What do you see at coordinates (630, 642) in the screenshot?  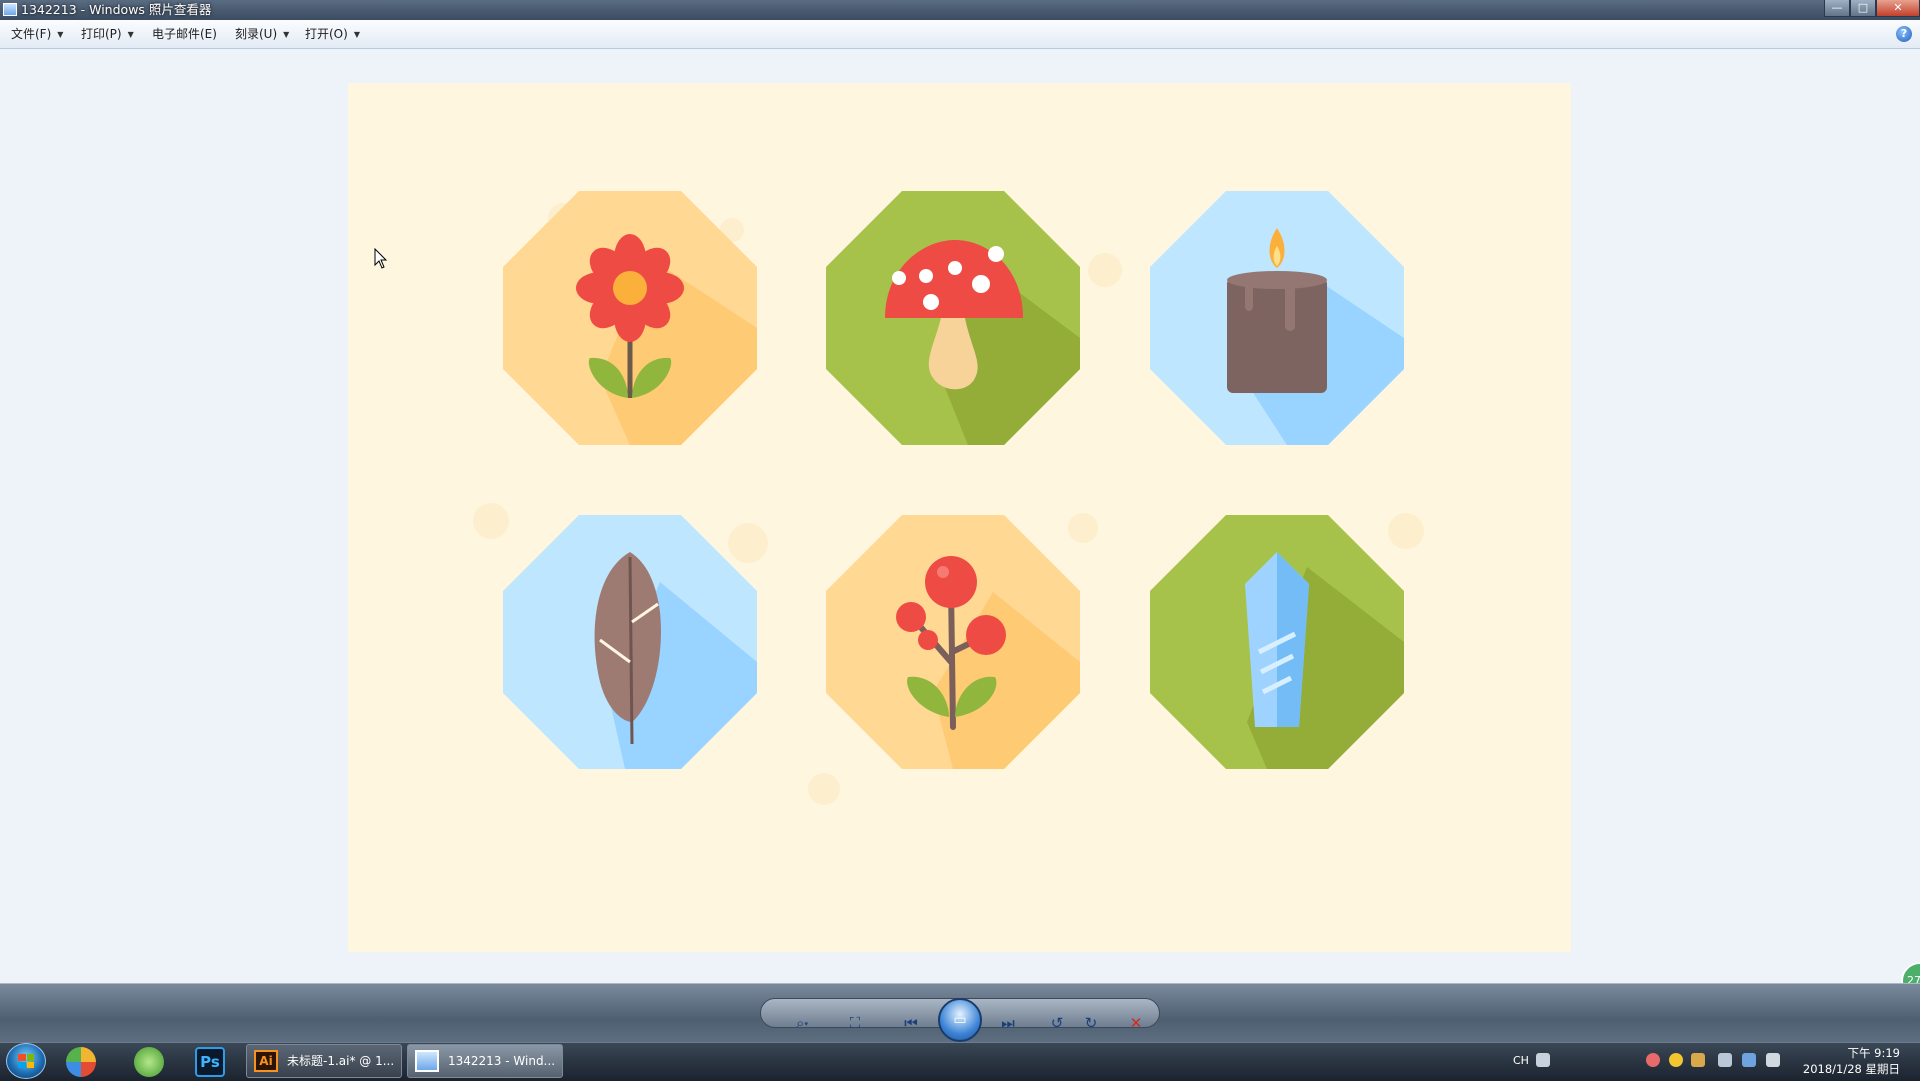 I see `tile-feather` at bounding box center [630, 642].